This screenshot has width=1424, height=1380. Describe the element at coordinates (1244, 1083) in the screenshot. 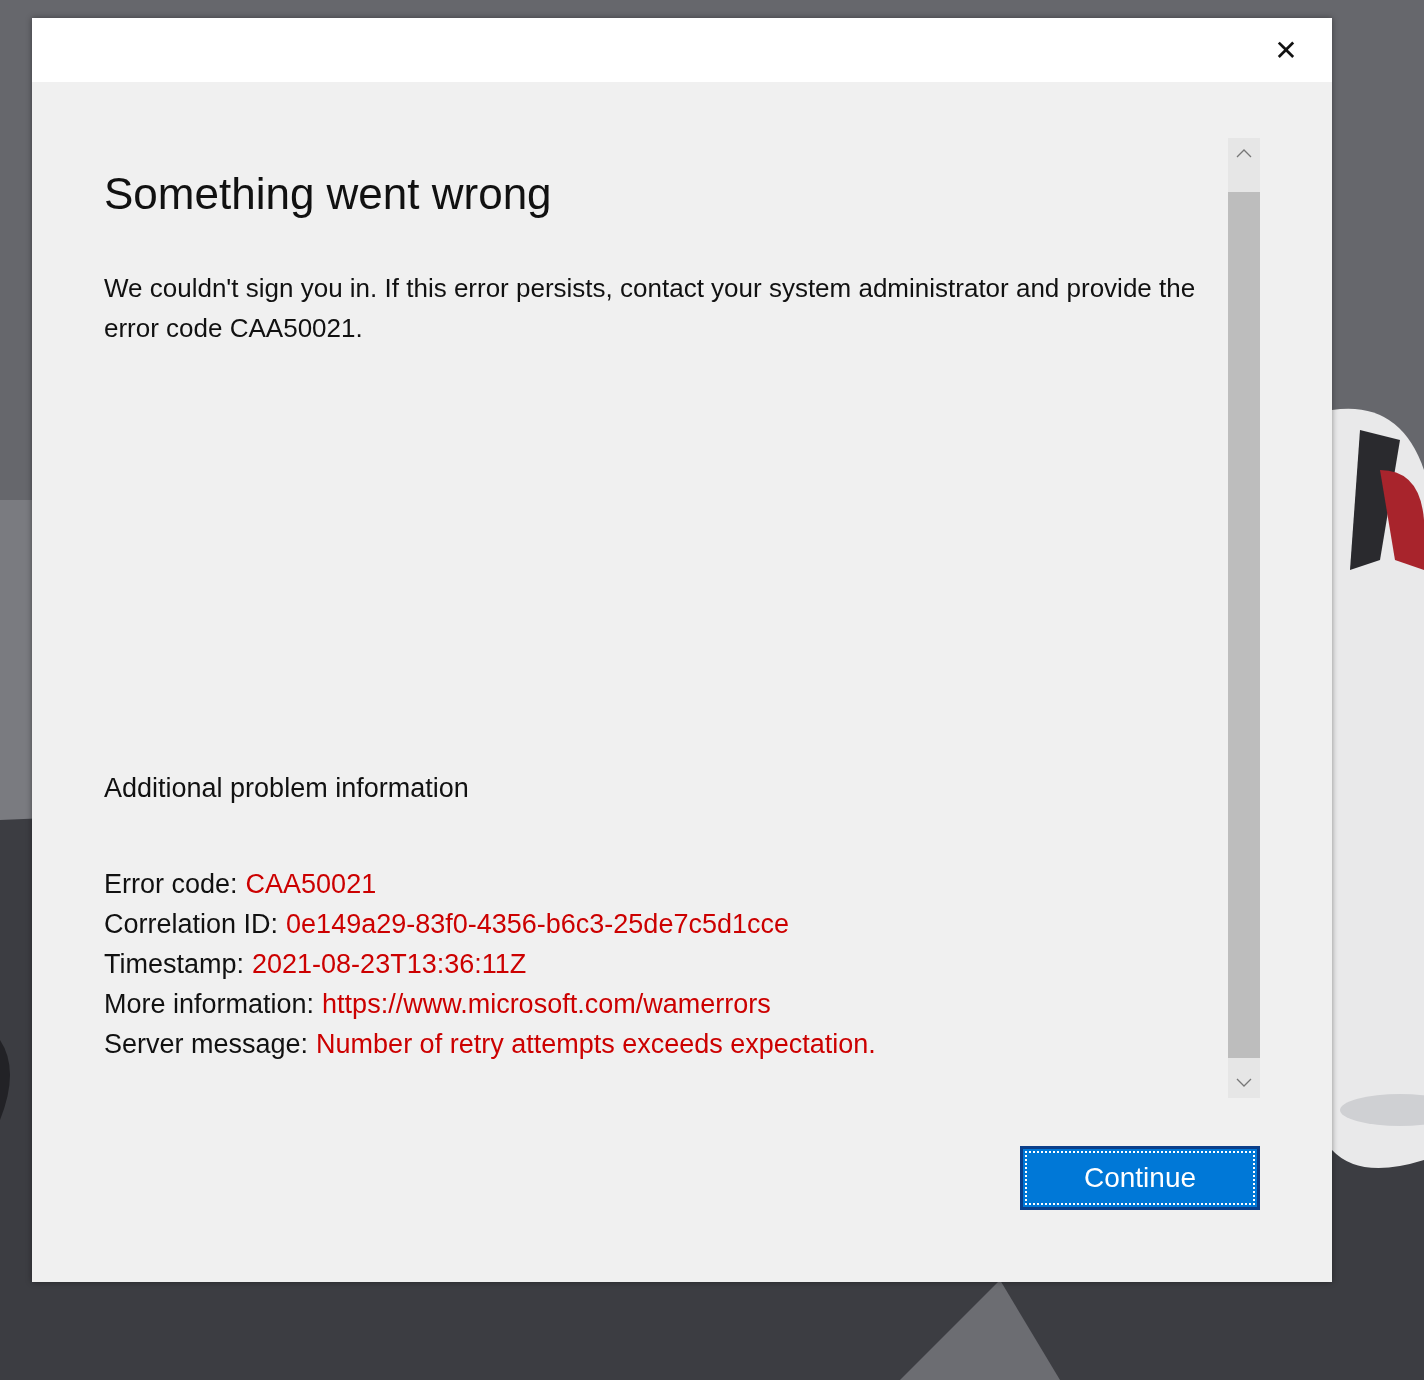

I see `scroll-down-icon` at that location.